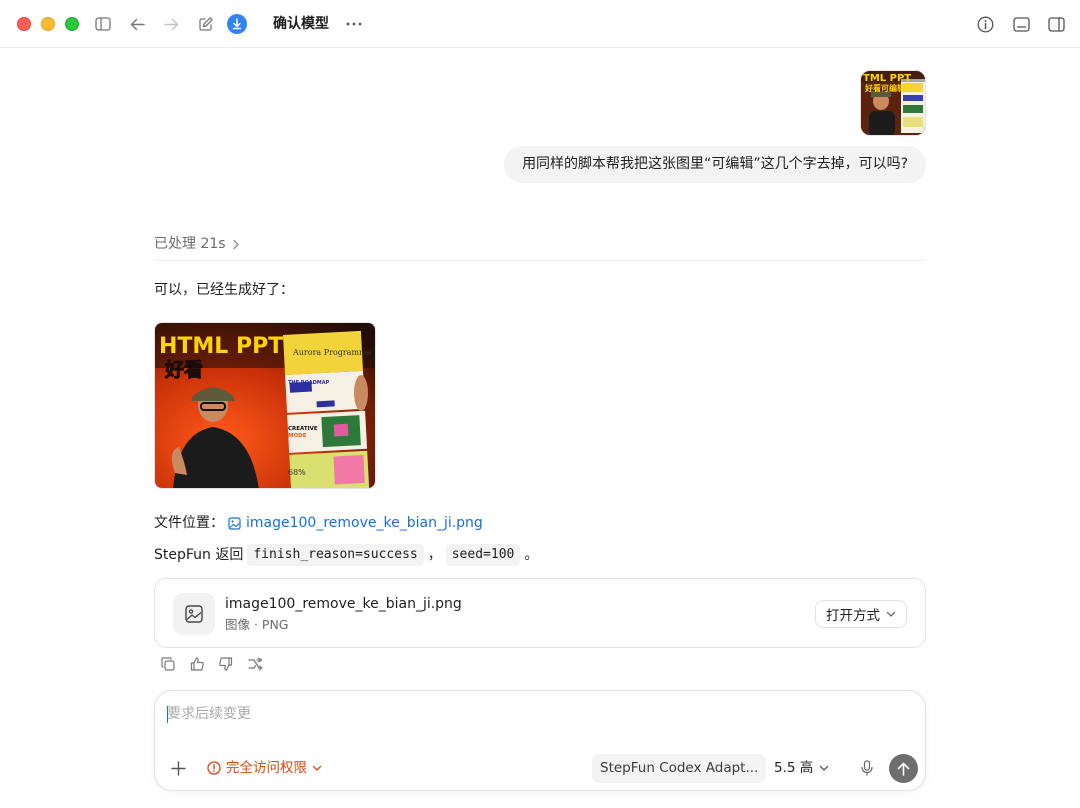 The height and width of the screenshot is (808, 1080). Describe the element at coordinates (237, 24) in the screenshot. I see `download-icon` at that location.